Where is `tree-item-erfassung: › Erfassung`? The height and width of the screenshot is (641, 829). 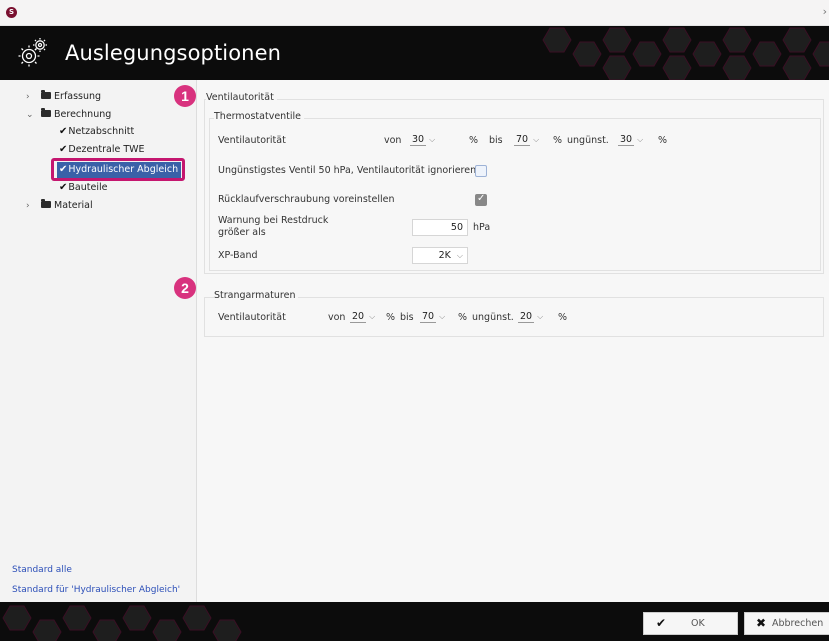 tree-item-erfassung: › Erfassung is located at coordinates (63, 97).